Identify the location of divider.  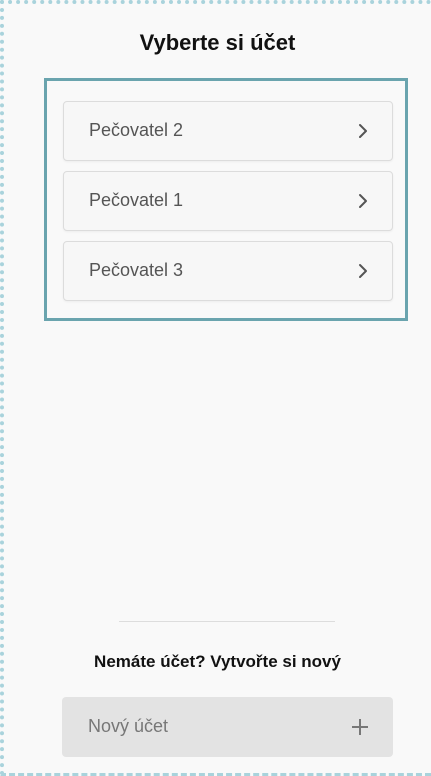
(227, 621).